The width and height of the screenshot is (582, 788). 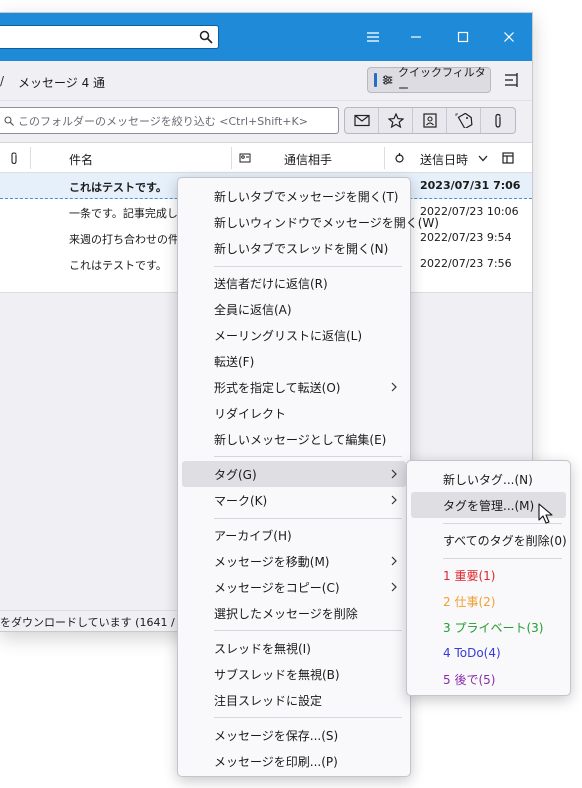 I want to click on menu-item-delete: 選択したメッセージを削除, so click(x=294, y=613).